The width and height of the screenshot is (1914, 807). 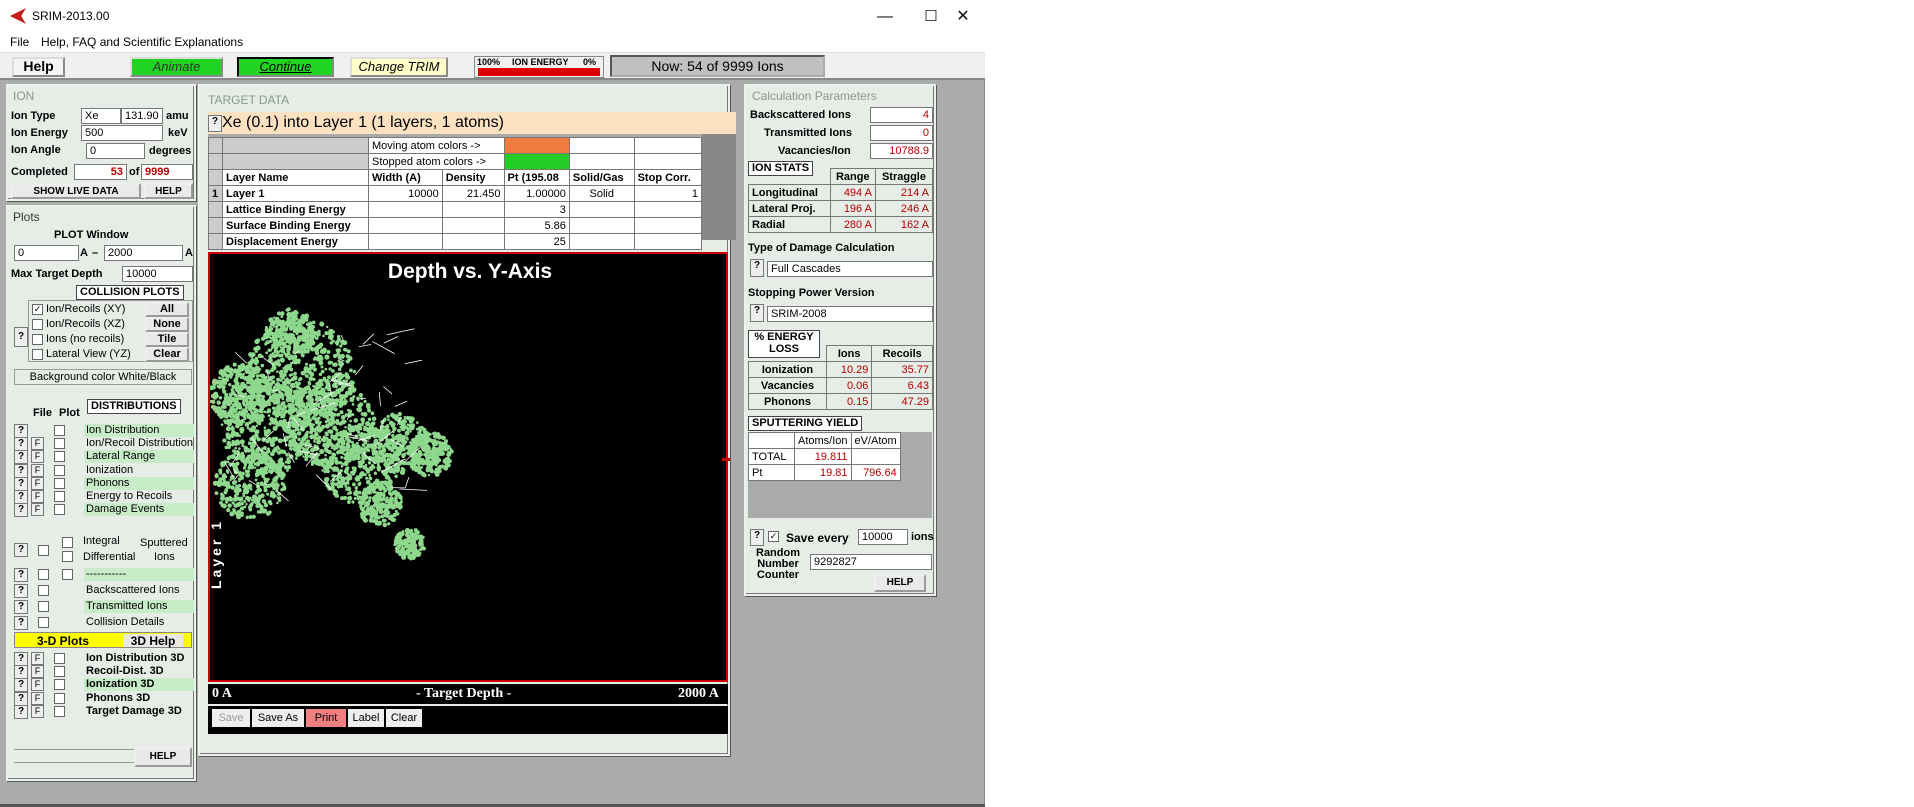 I want to click on plots-help-button: HELP, so click(x=163, y=757).